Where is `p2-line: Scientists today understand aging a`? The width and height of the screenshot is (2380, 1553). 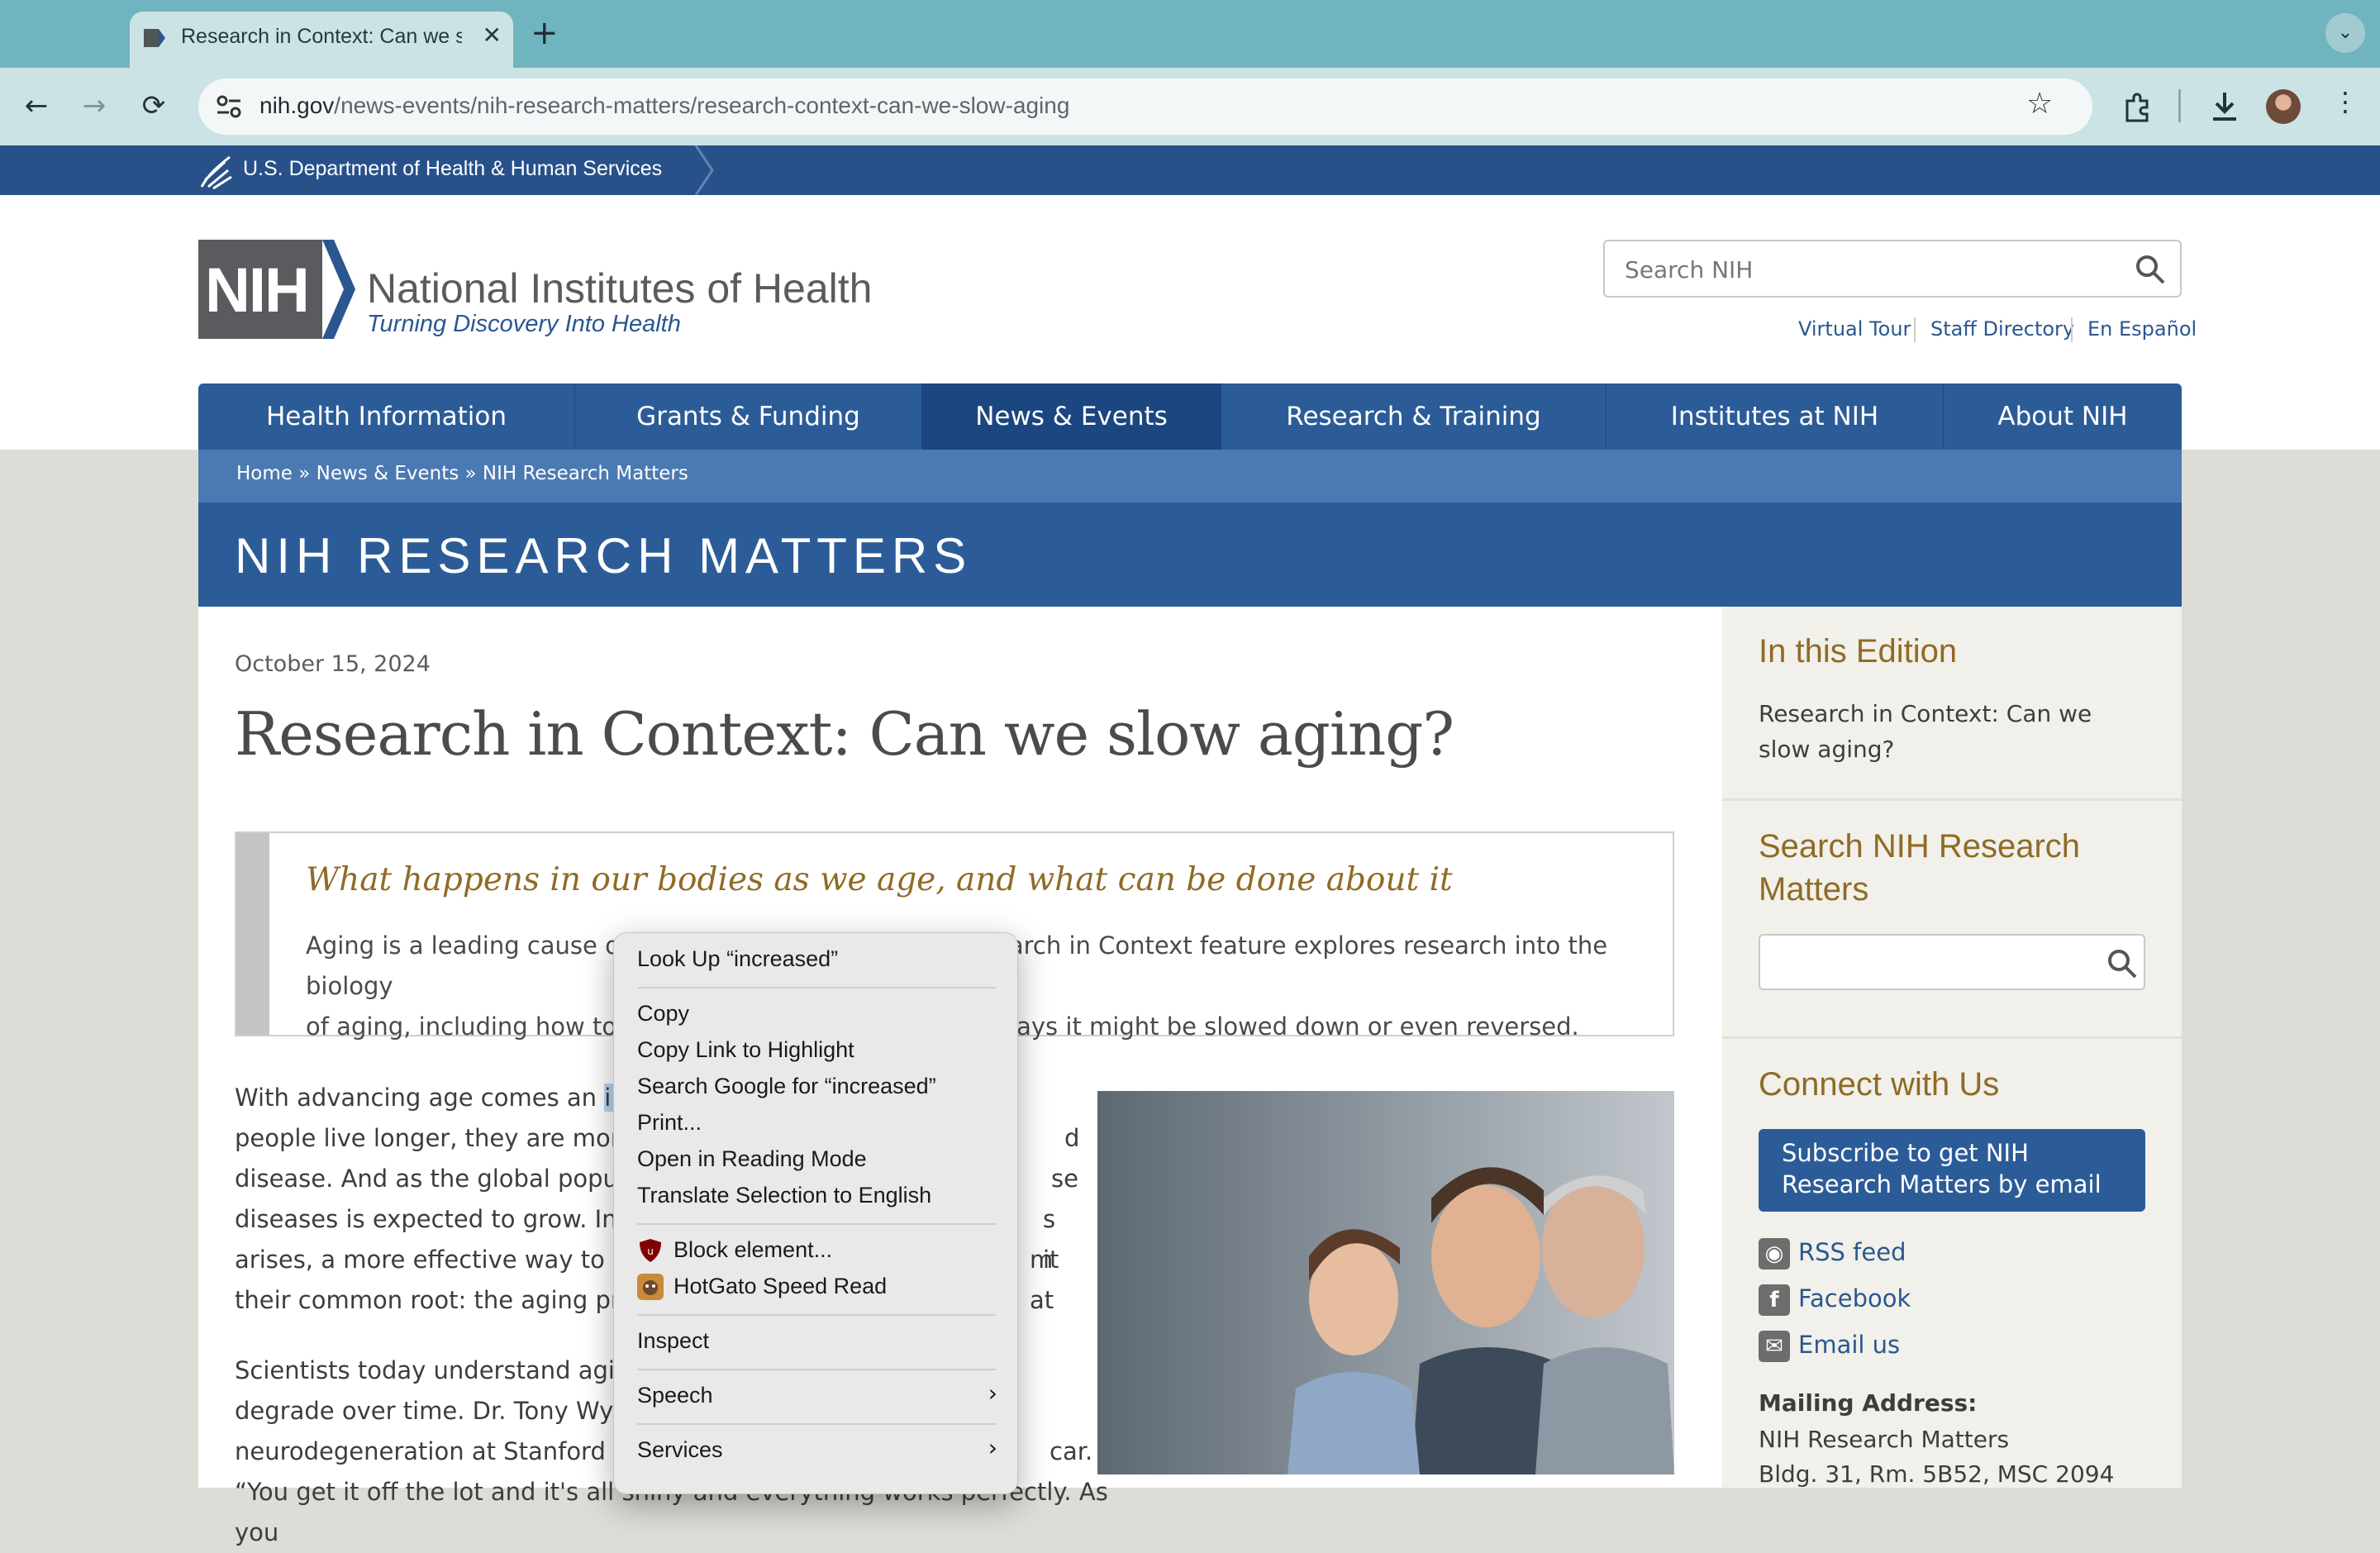 p2-line: Scientists today understand aging a is located at coordinates (451, 1370).